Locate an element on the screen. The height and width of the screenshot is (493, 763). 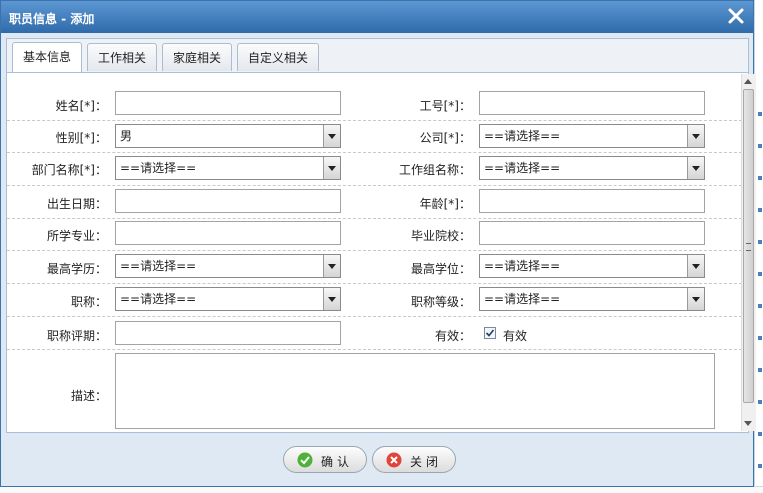
gender-select-value: 男 is located at coordinates (126, 136).